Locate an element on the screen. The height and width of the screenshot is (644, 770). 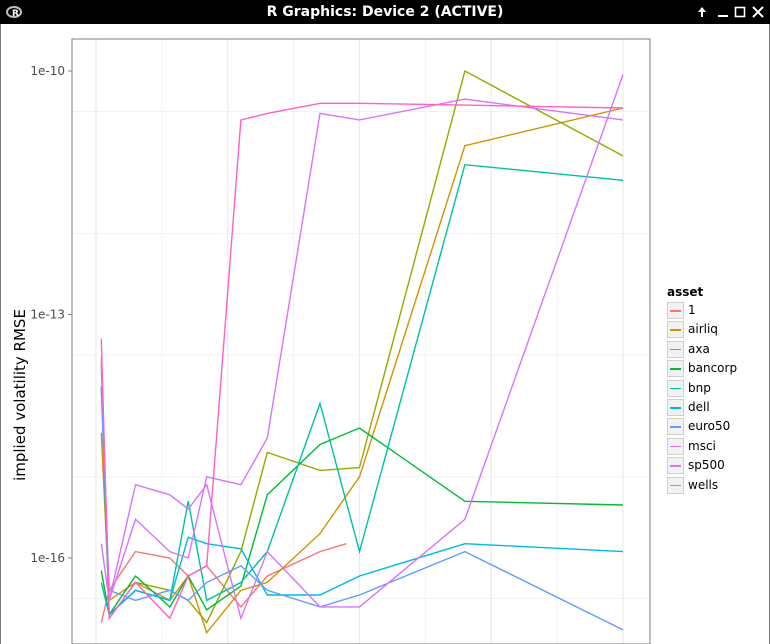
y-axis-label: implied volatility RMSE is located at coordinates (20, 395).